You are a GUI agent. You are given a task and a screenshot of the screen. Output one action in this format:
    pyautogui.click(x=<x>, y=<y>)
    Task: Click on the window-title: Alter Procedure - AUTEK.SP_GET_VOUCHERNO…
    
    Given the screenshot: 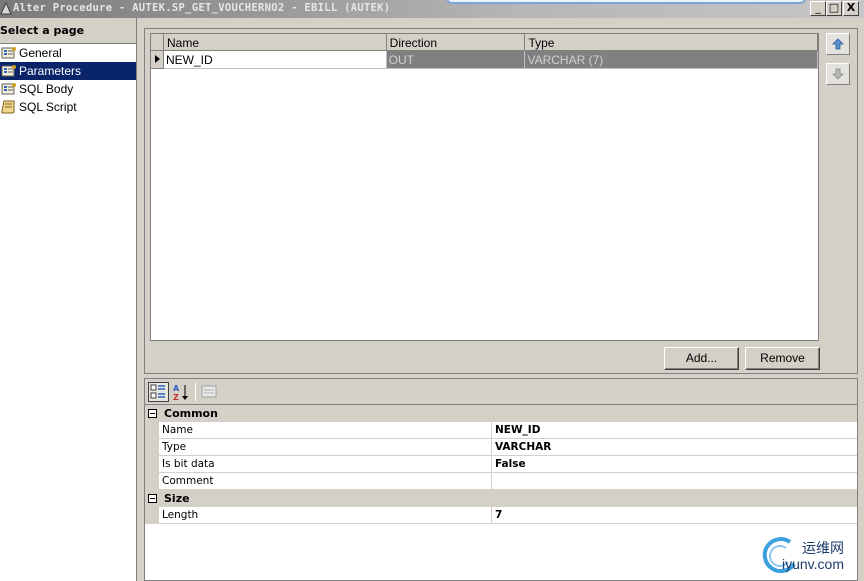 What is the action you would take?
    pyautogui.click(x=202, y=8)
    